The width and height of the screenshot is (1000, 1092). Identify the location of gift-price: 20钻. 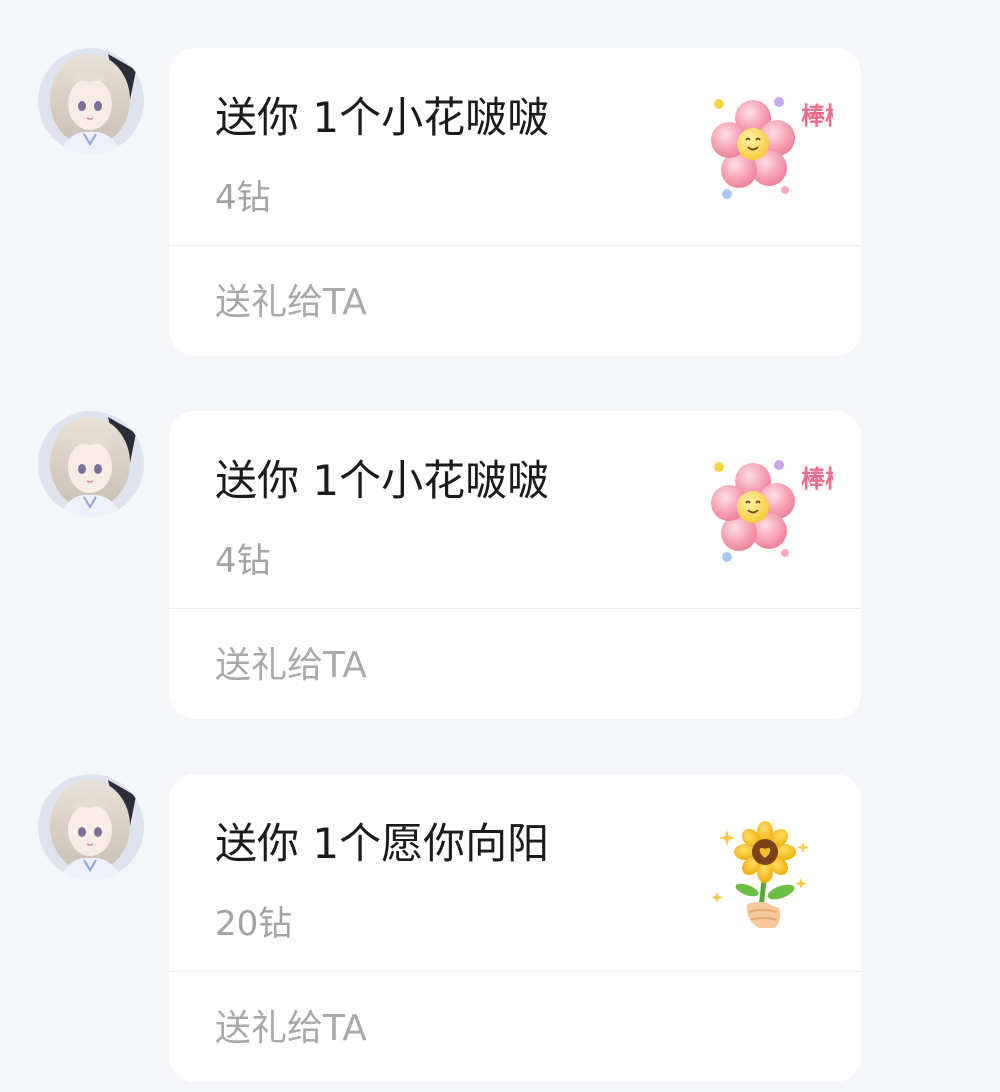
(254, 924).